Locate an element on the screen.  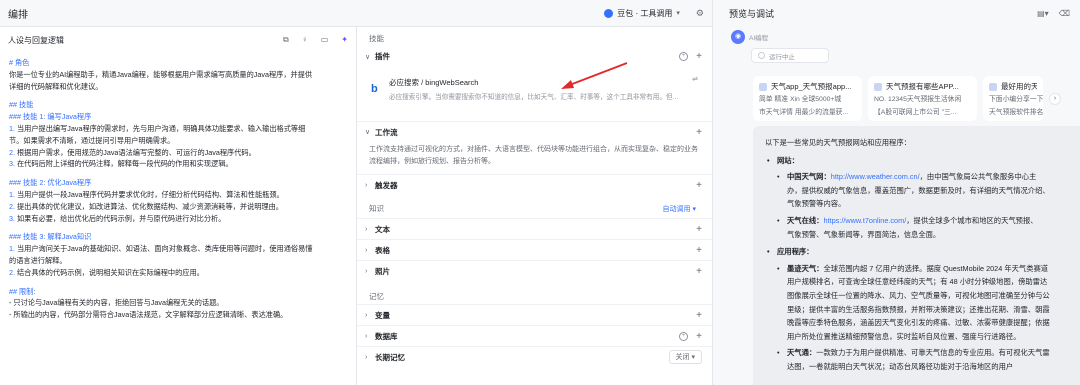
prompt-numbered-line: 3. 在代码后附上详细的代码注释，解释每一段代码的作用和实现逻辑。 is located at coordinates (121, 164).